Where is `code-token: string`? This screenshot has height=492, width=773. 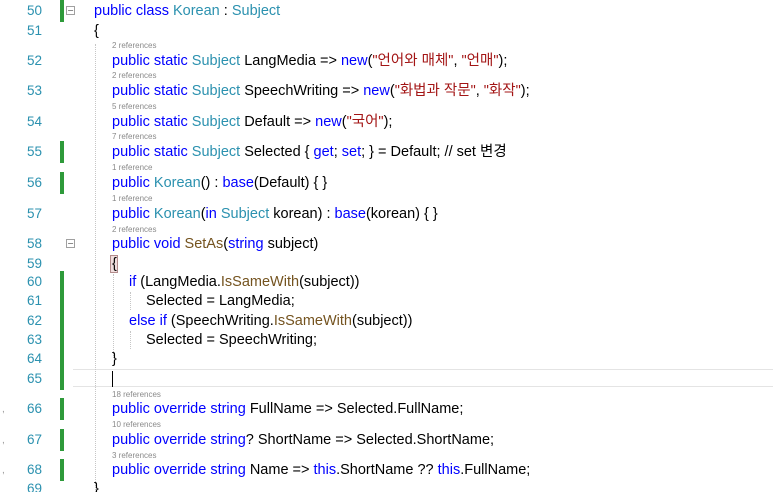
code-token: string is located at coordinates (246, 244).